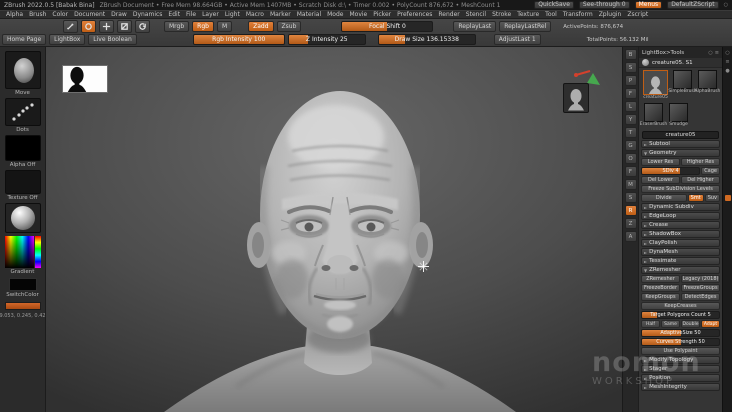 This screenshot has height=412, width=732. Describe the element at coordinates (630, 80) in the screenshot. I see `persp-icon: P` at that location.